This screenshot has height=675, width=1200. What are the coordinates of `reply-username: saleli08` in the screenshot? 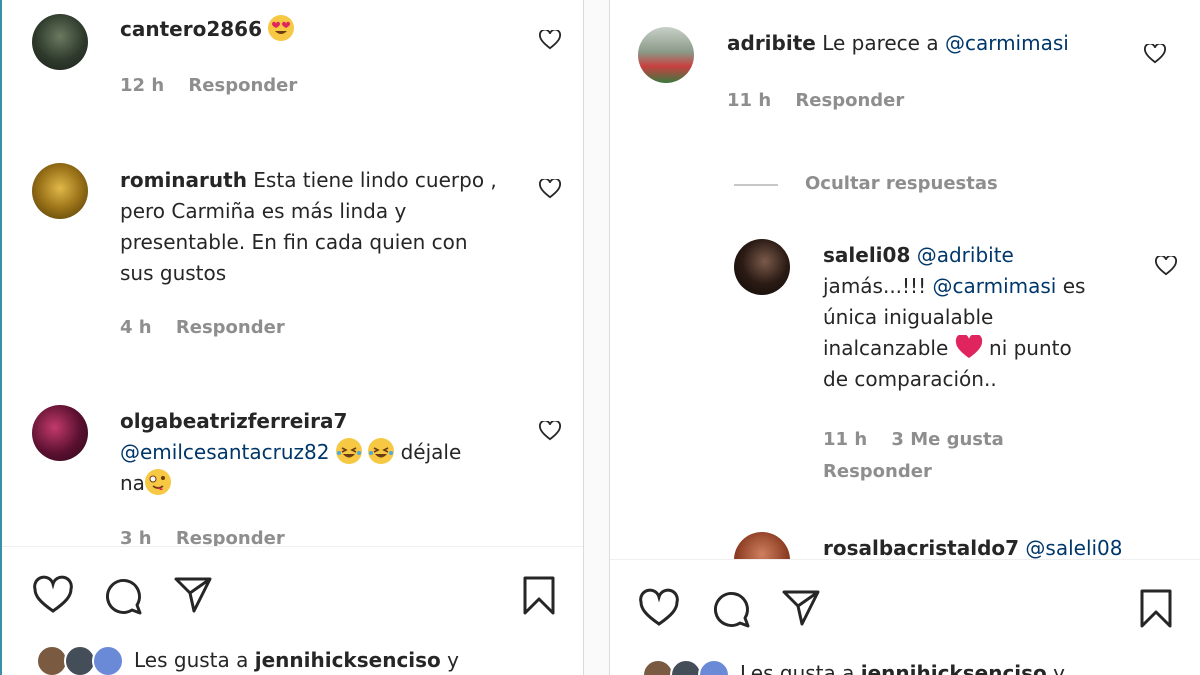 It's located at (866, 255).